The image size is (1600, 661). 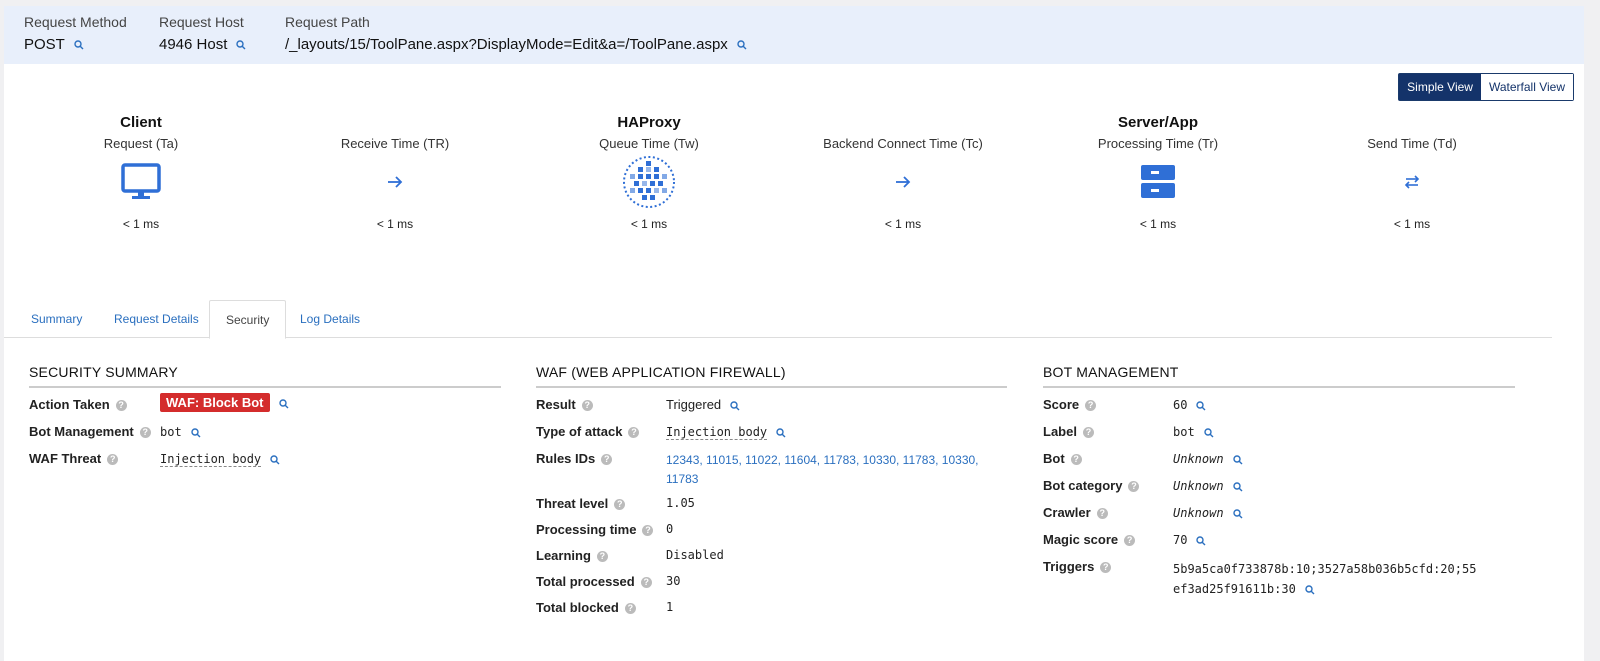 What do you see at coordinates (588, 431) in the screenshot?
I see `type-of-attack-label: Type of attack?` at bounding box center [588, 431].